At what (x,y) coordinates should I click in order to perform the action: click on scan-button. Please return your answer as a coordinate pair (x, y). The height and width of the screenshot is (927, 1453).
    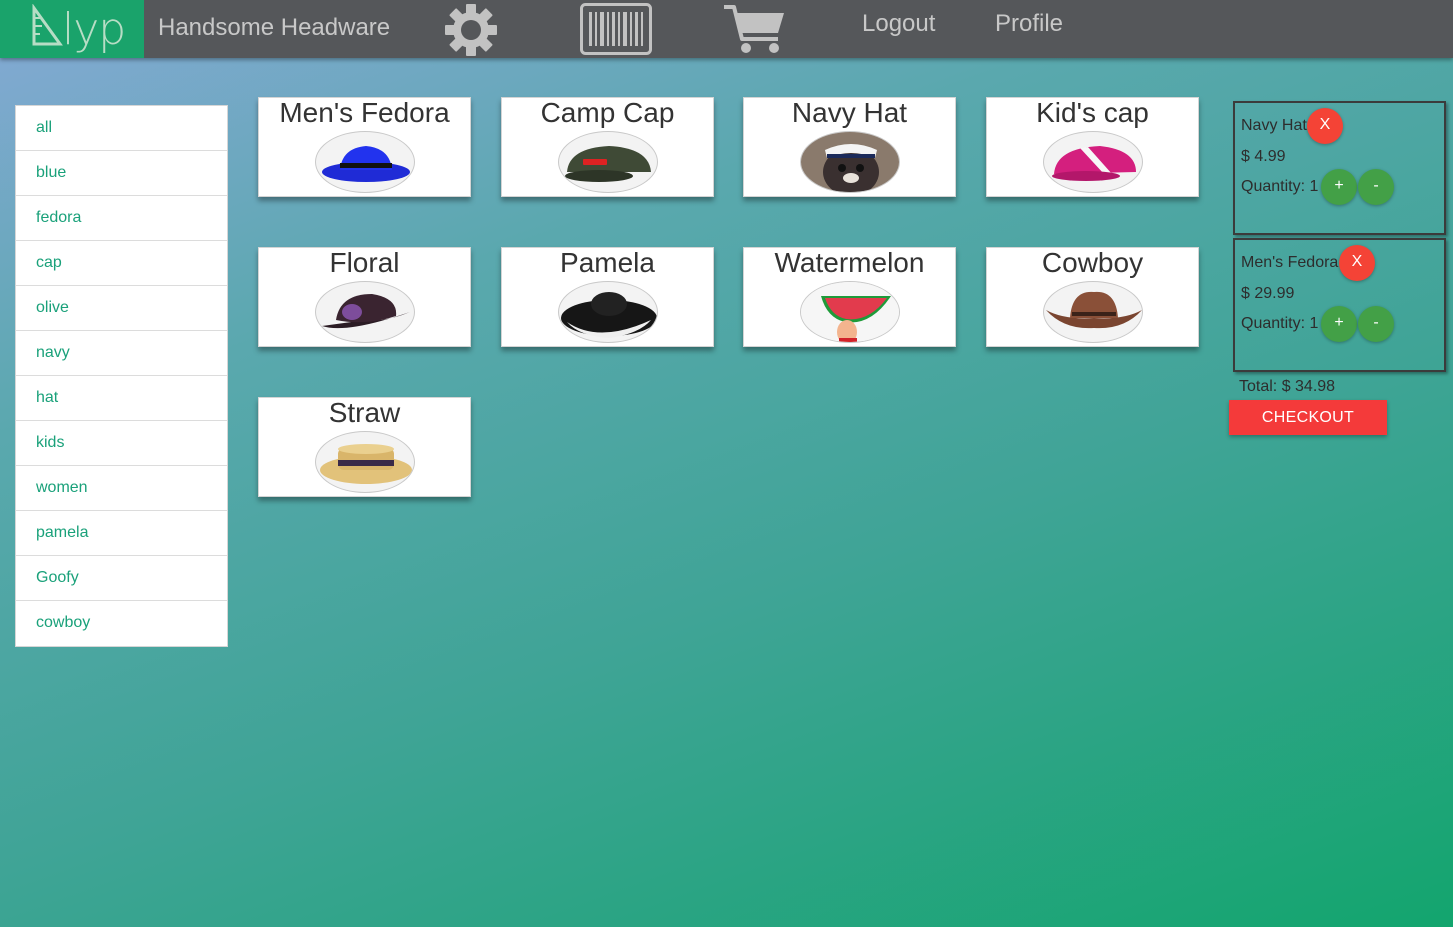
    Looking at the image, I should click on (616, 31).